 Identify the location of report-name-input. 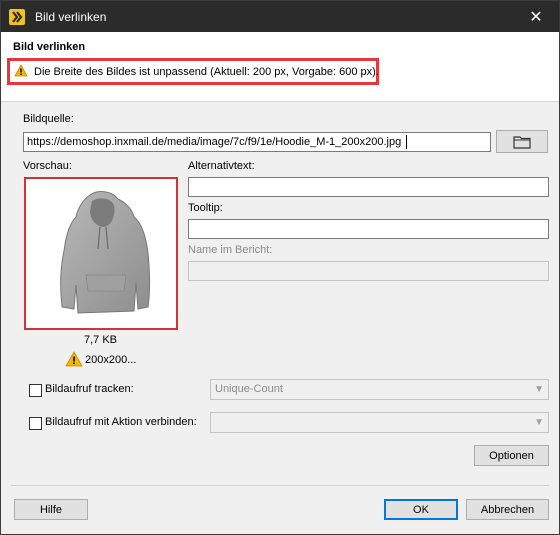
(368, 271).